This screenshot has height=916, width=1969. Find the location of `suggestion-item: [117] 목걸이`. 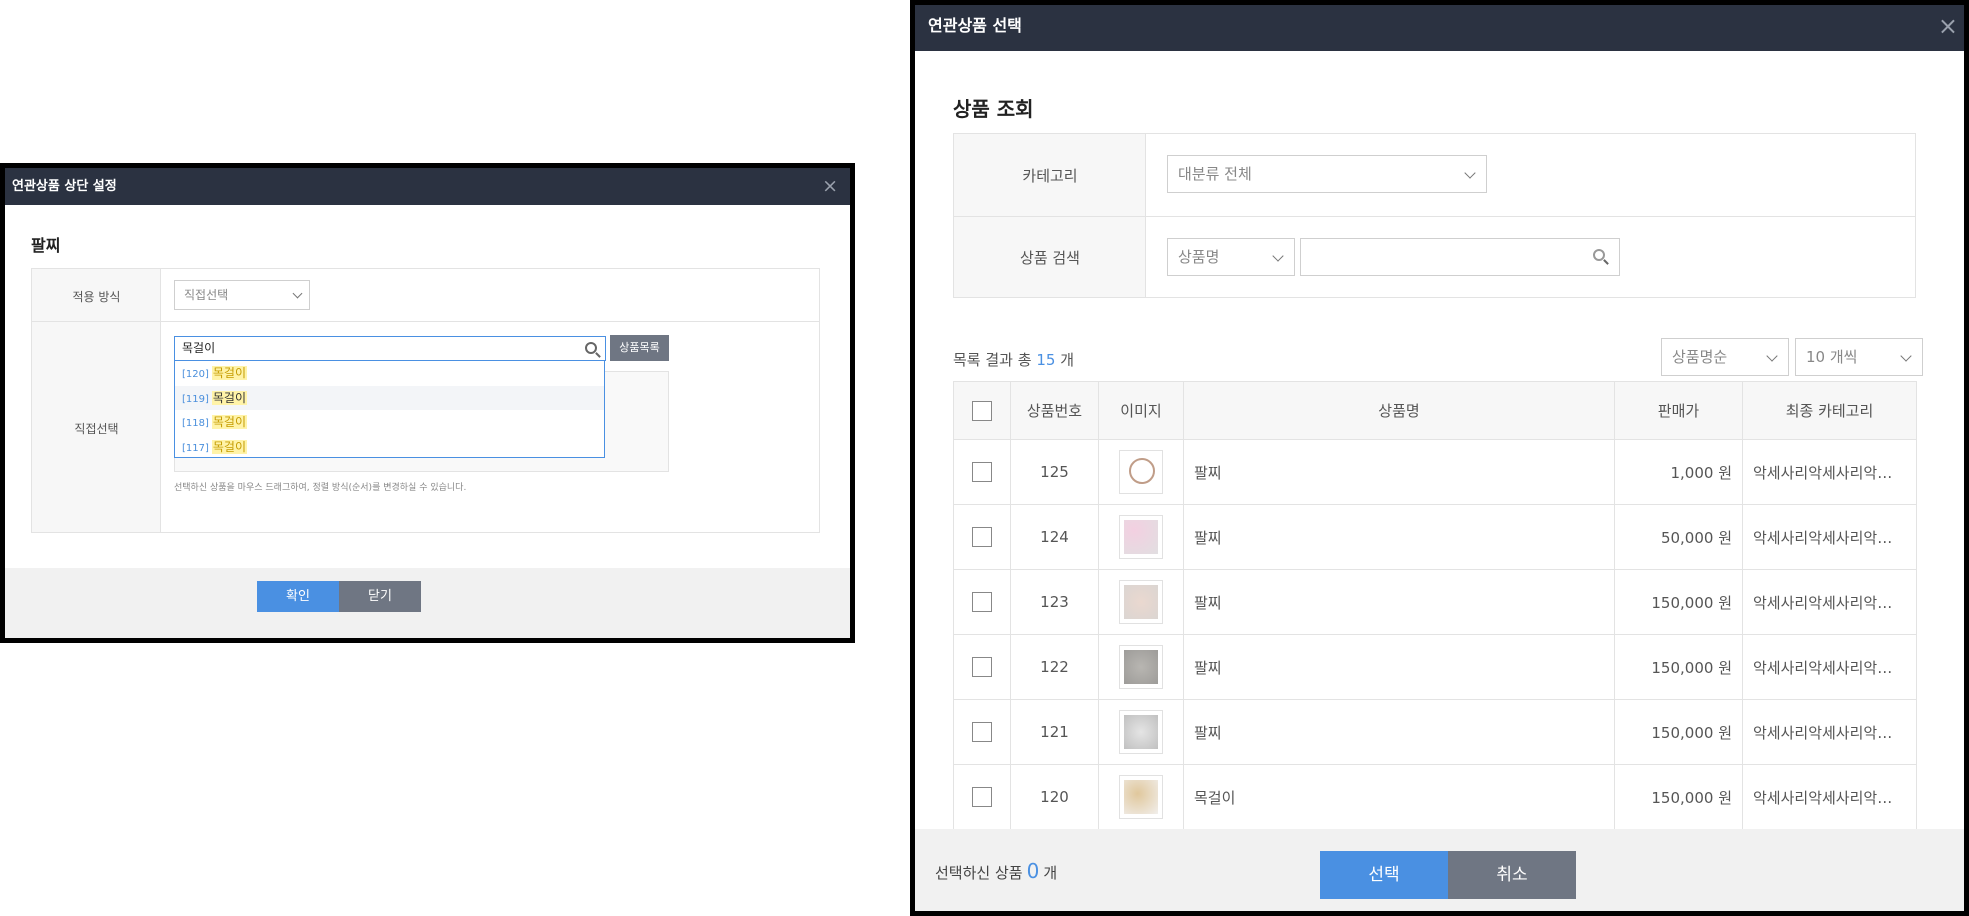

suggestion-item: [117] 목걸이 is located at coordinates (389, 447).